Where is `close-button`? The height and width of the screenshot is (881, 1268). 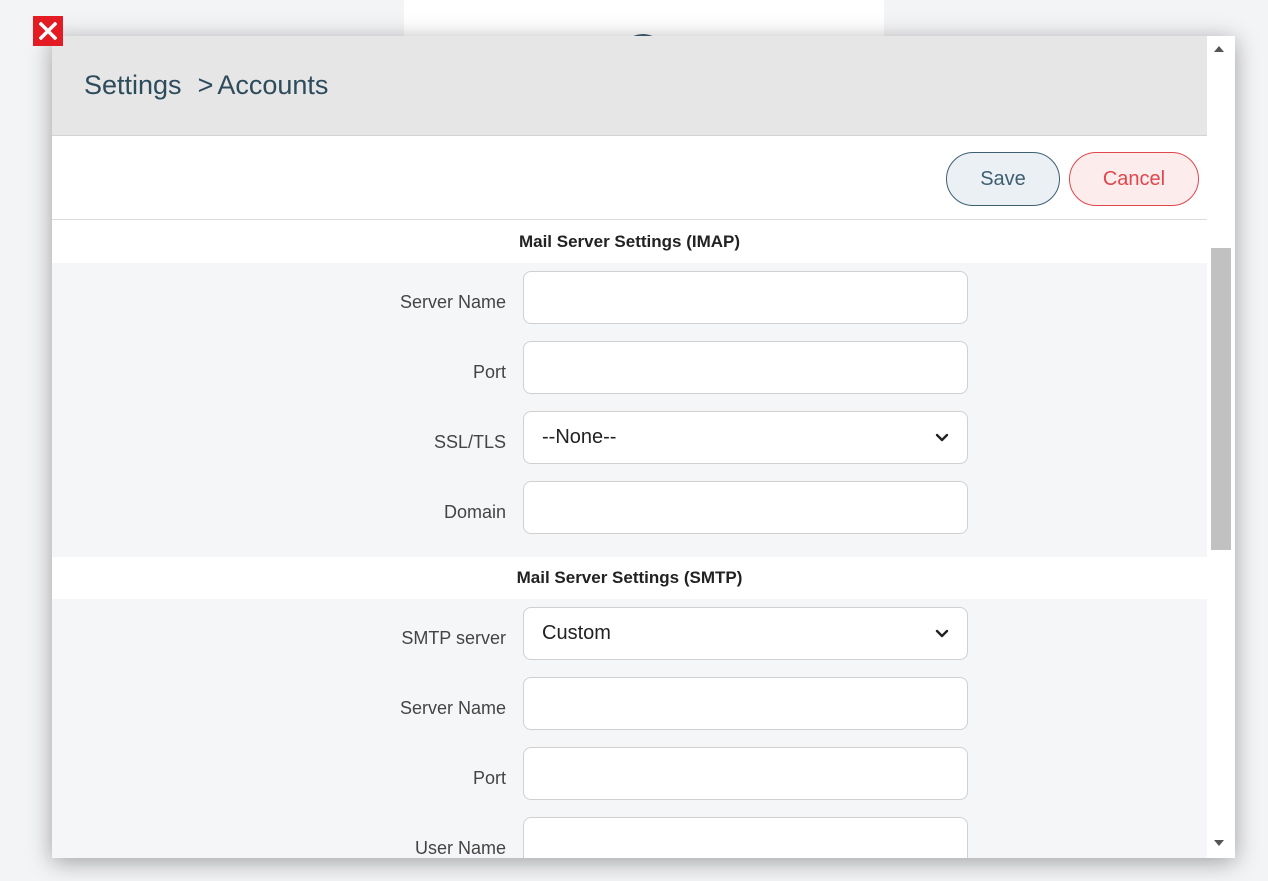 close-button is located at coordinates (48, 31).